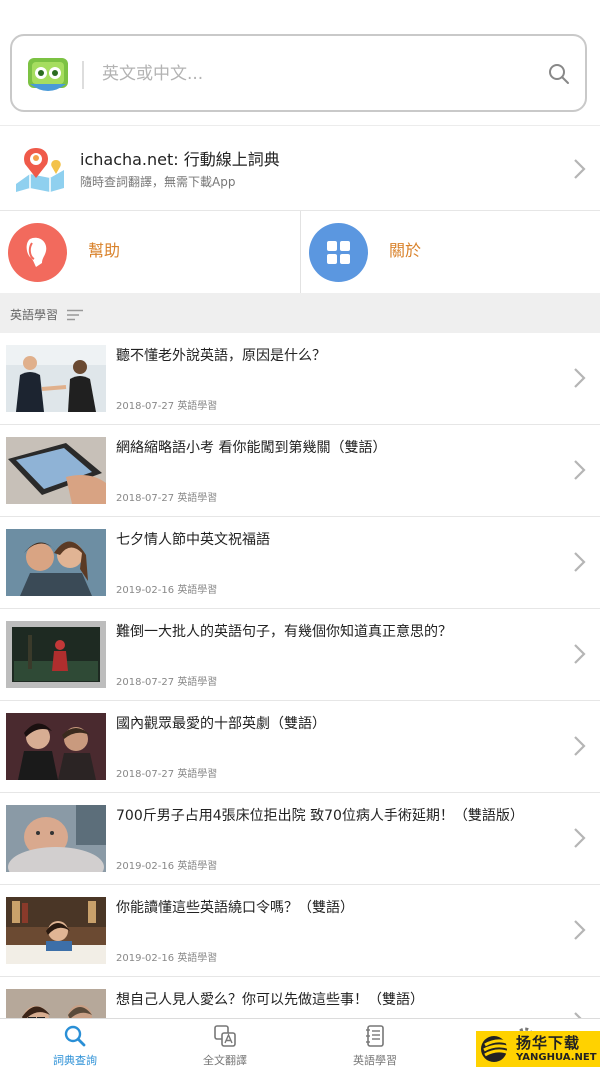 Image resolution: width=600 pixels, height=1068 pixels. I want to click on article-item: 國內觀眾最愛的十部英劇（雙語） 2018-07-27 英語學習, so click(300, 747).